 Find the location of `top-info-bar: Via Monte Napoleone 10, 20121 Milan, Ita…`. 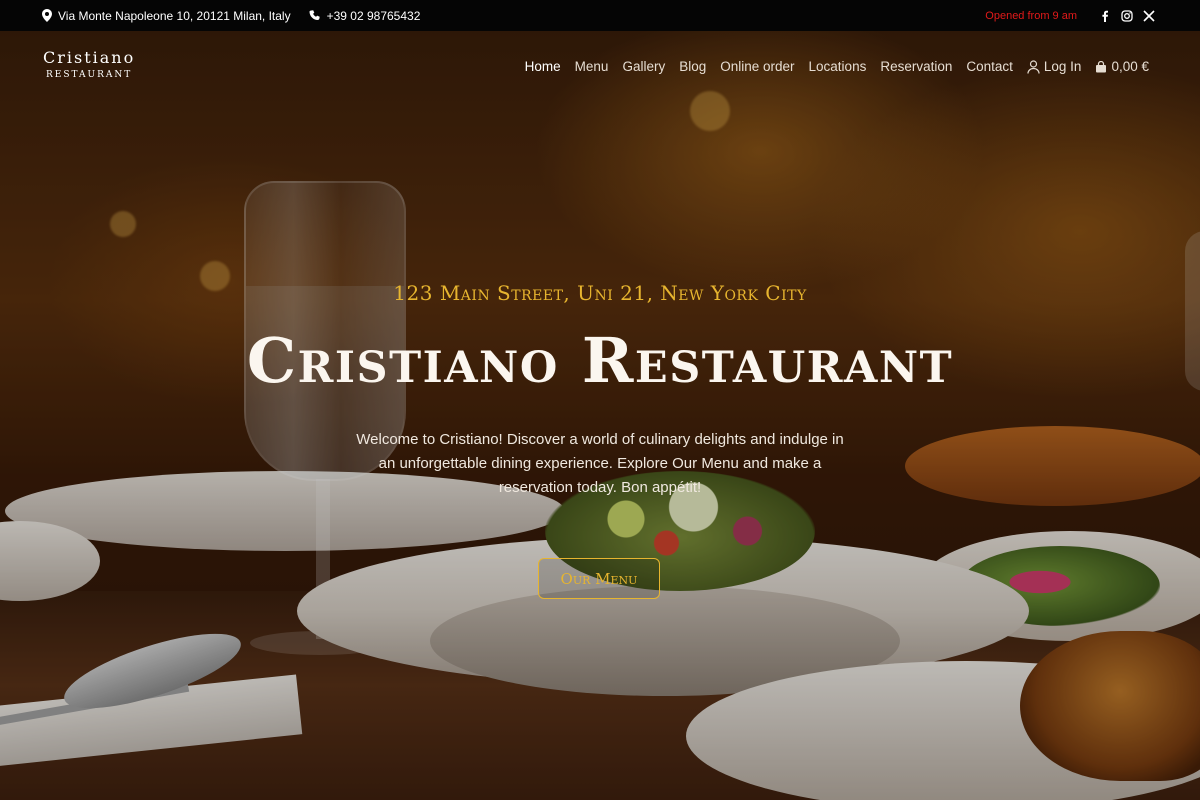

top-info-bar: Via Monte Napoleone 10, 20121 Milan, Ita… is located at coordinates (600, 15).